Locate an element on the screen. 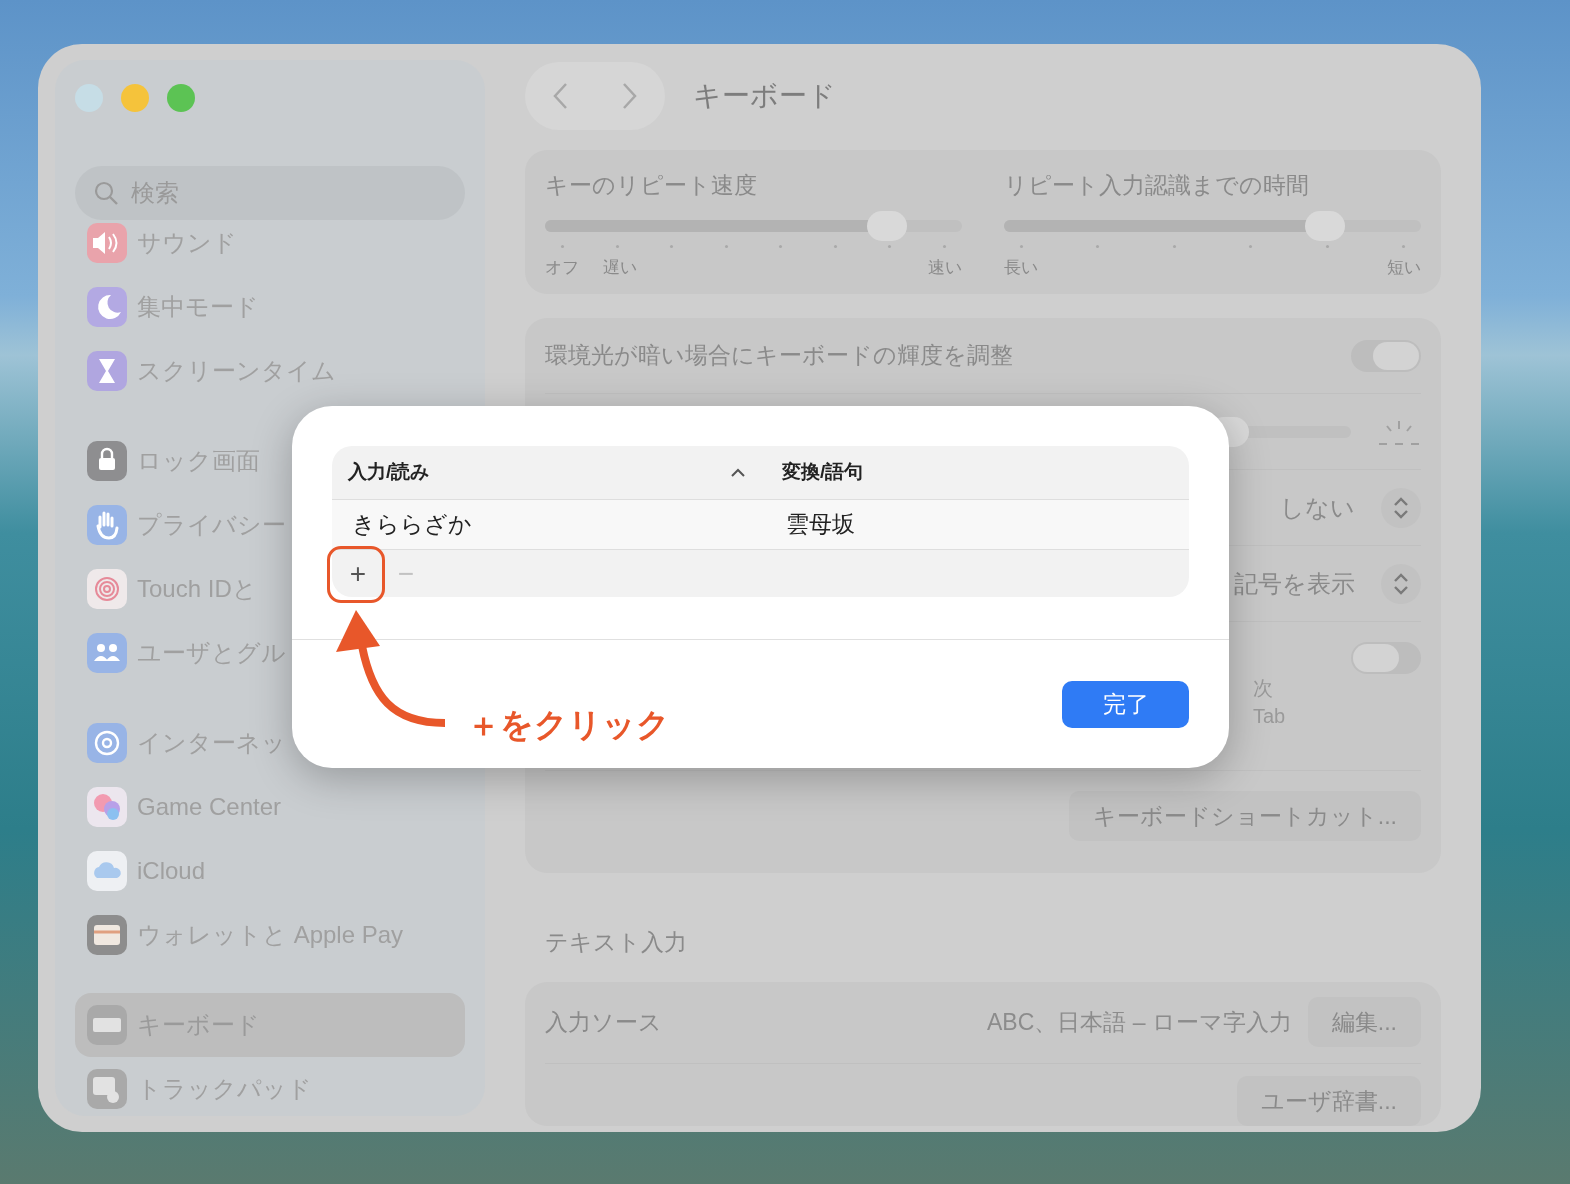 The width and height of the screenshot is (1570, 1184). slider-label: 遅い is located at coordinates (620, 267).